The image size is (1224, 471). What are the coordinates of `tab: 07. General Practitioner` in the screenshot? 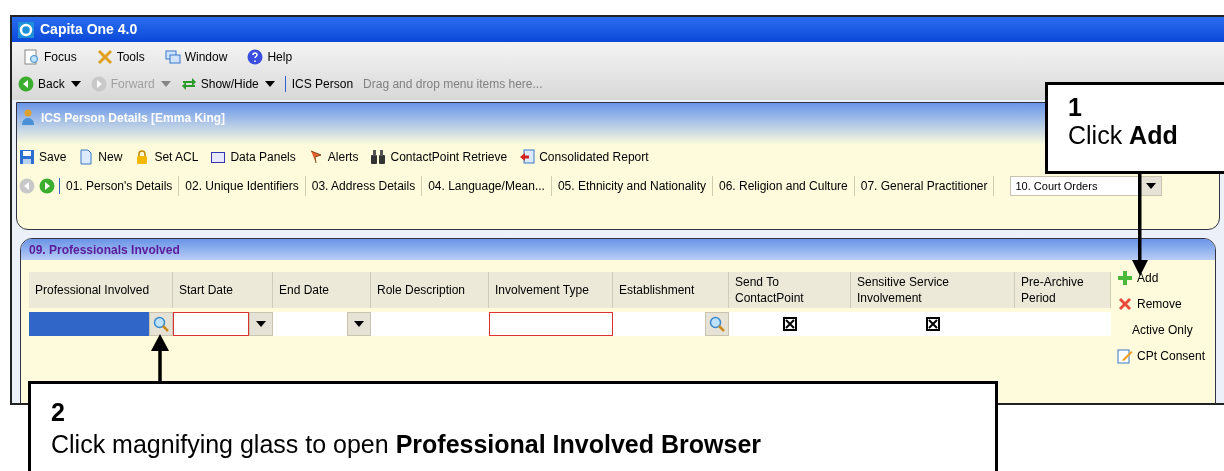 It's located at (924, 186).